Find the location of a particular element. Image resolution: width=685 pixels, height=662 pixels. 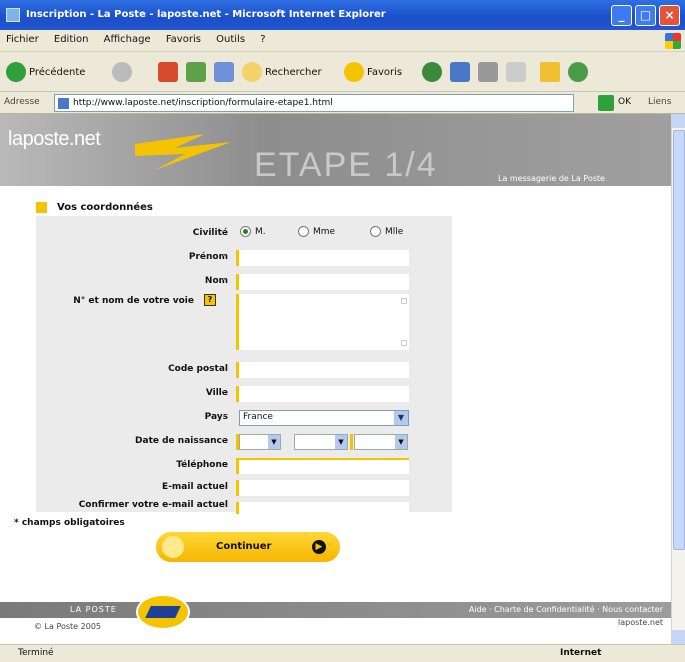

site-logo: laposte.net is located at coordinates (54, 139).